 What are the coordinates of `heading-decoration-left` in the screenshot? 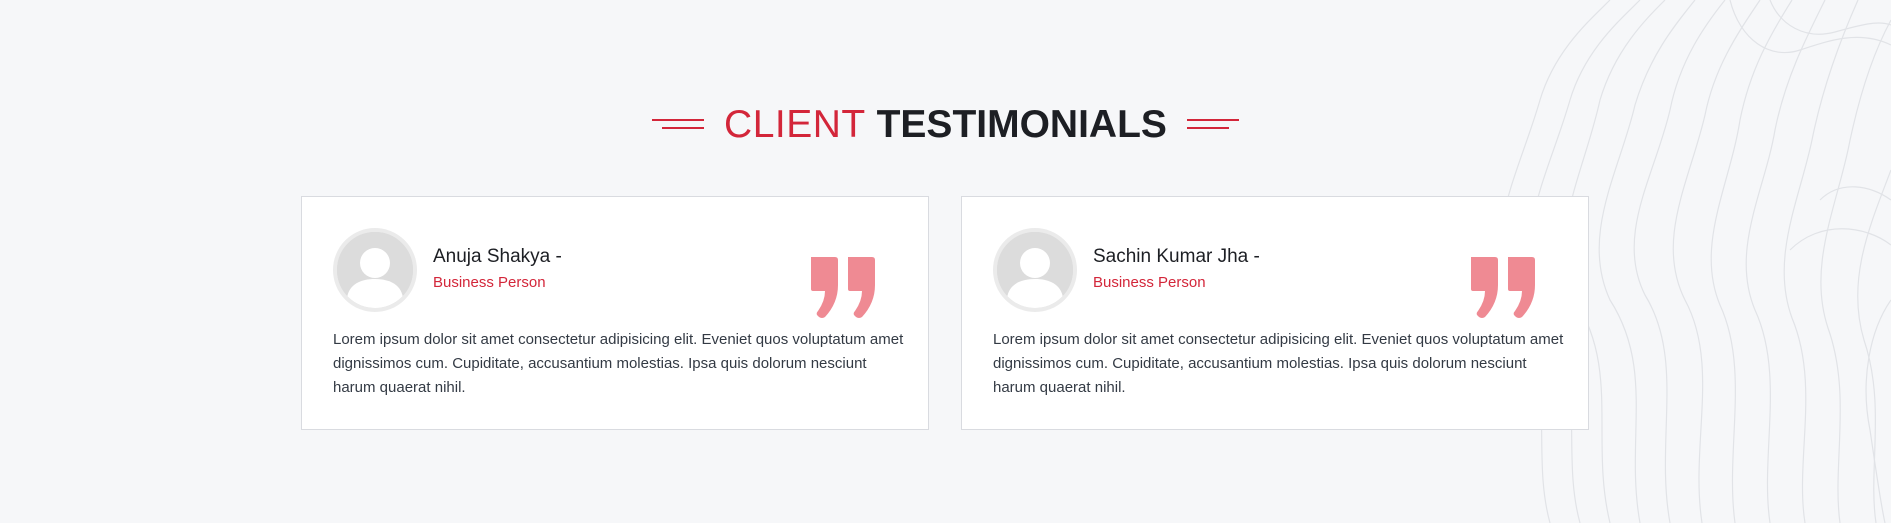 It's located at (678, 124).